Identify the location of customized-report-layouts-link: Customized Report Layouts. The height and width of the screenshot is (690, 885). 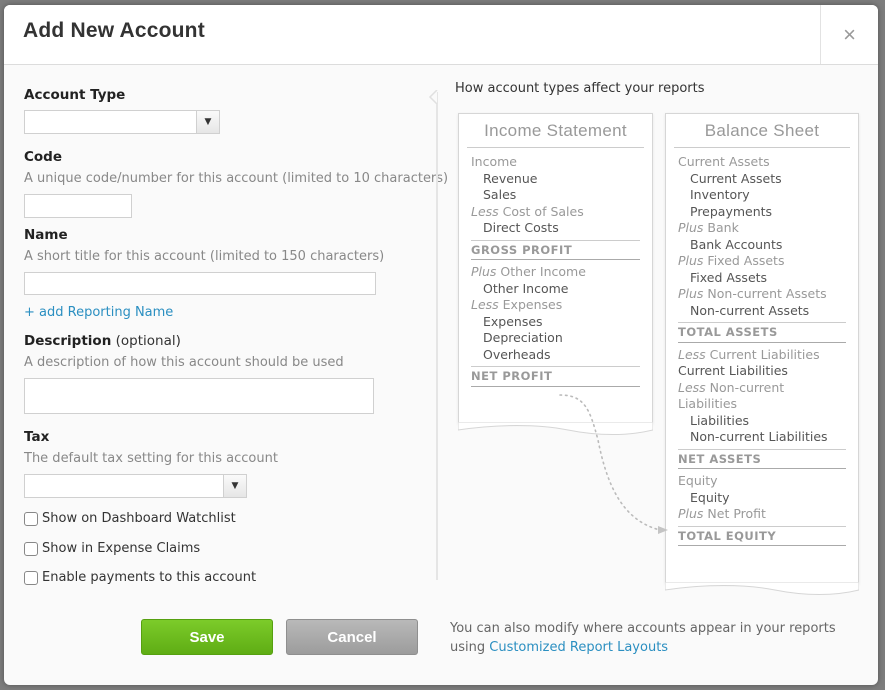
(578, 647).